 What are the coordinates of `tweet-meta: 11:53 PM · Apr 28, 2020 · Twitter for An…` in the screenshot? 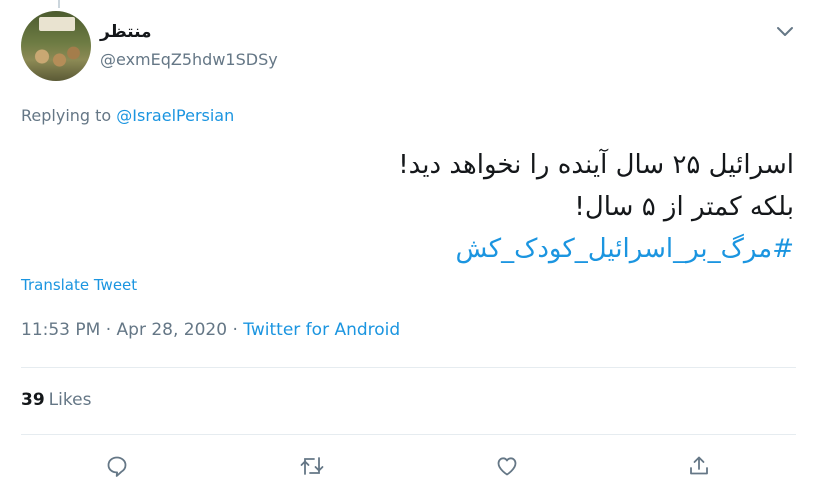 It's located at (210, 330).